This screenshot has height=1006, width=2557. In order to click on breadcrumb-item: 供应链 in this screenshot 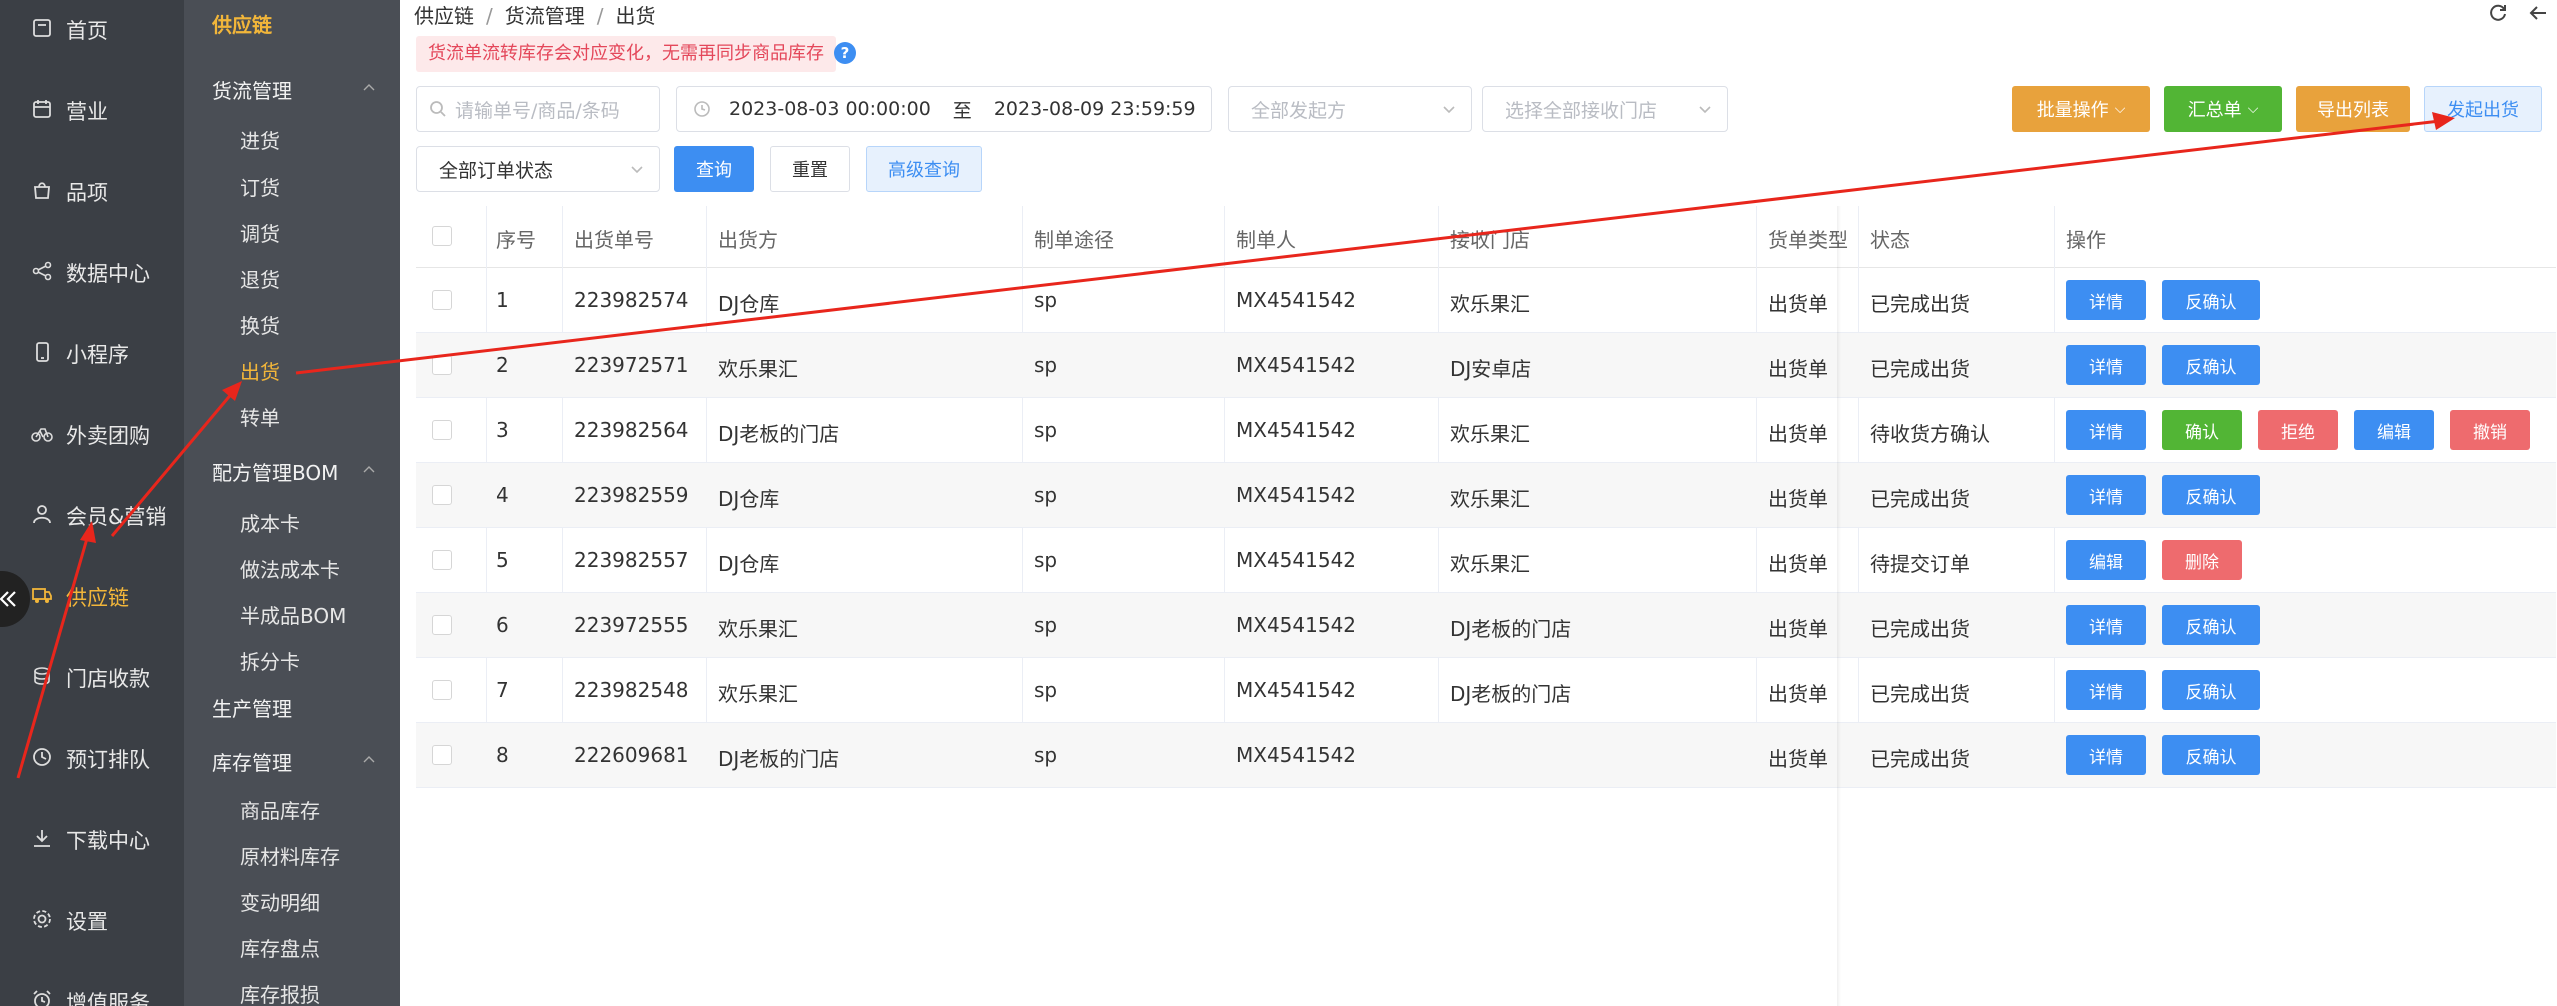, I will do `click(444, 16)`.